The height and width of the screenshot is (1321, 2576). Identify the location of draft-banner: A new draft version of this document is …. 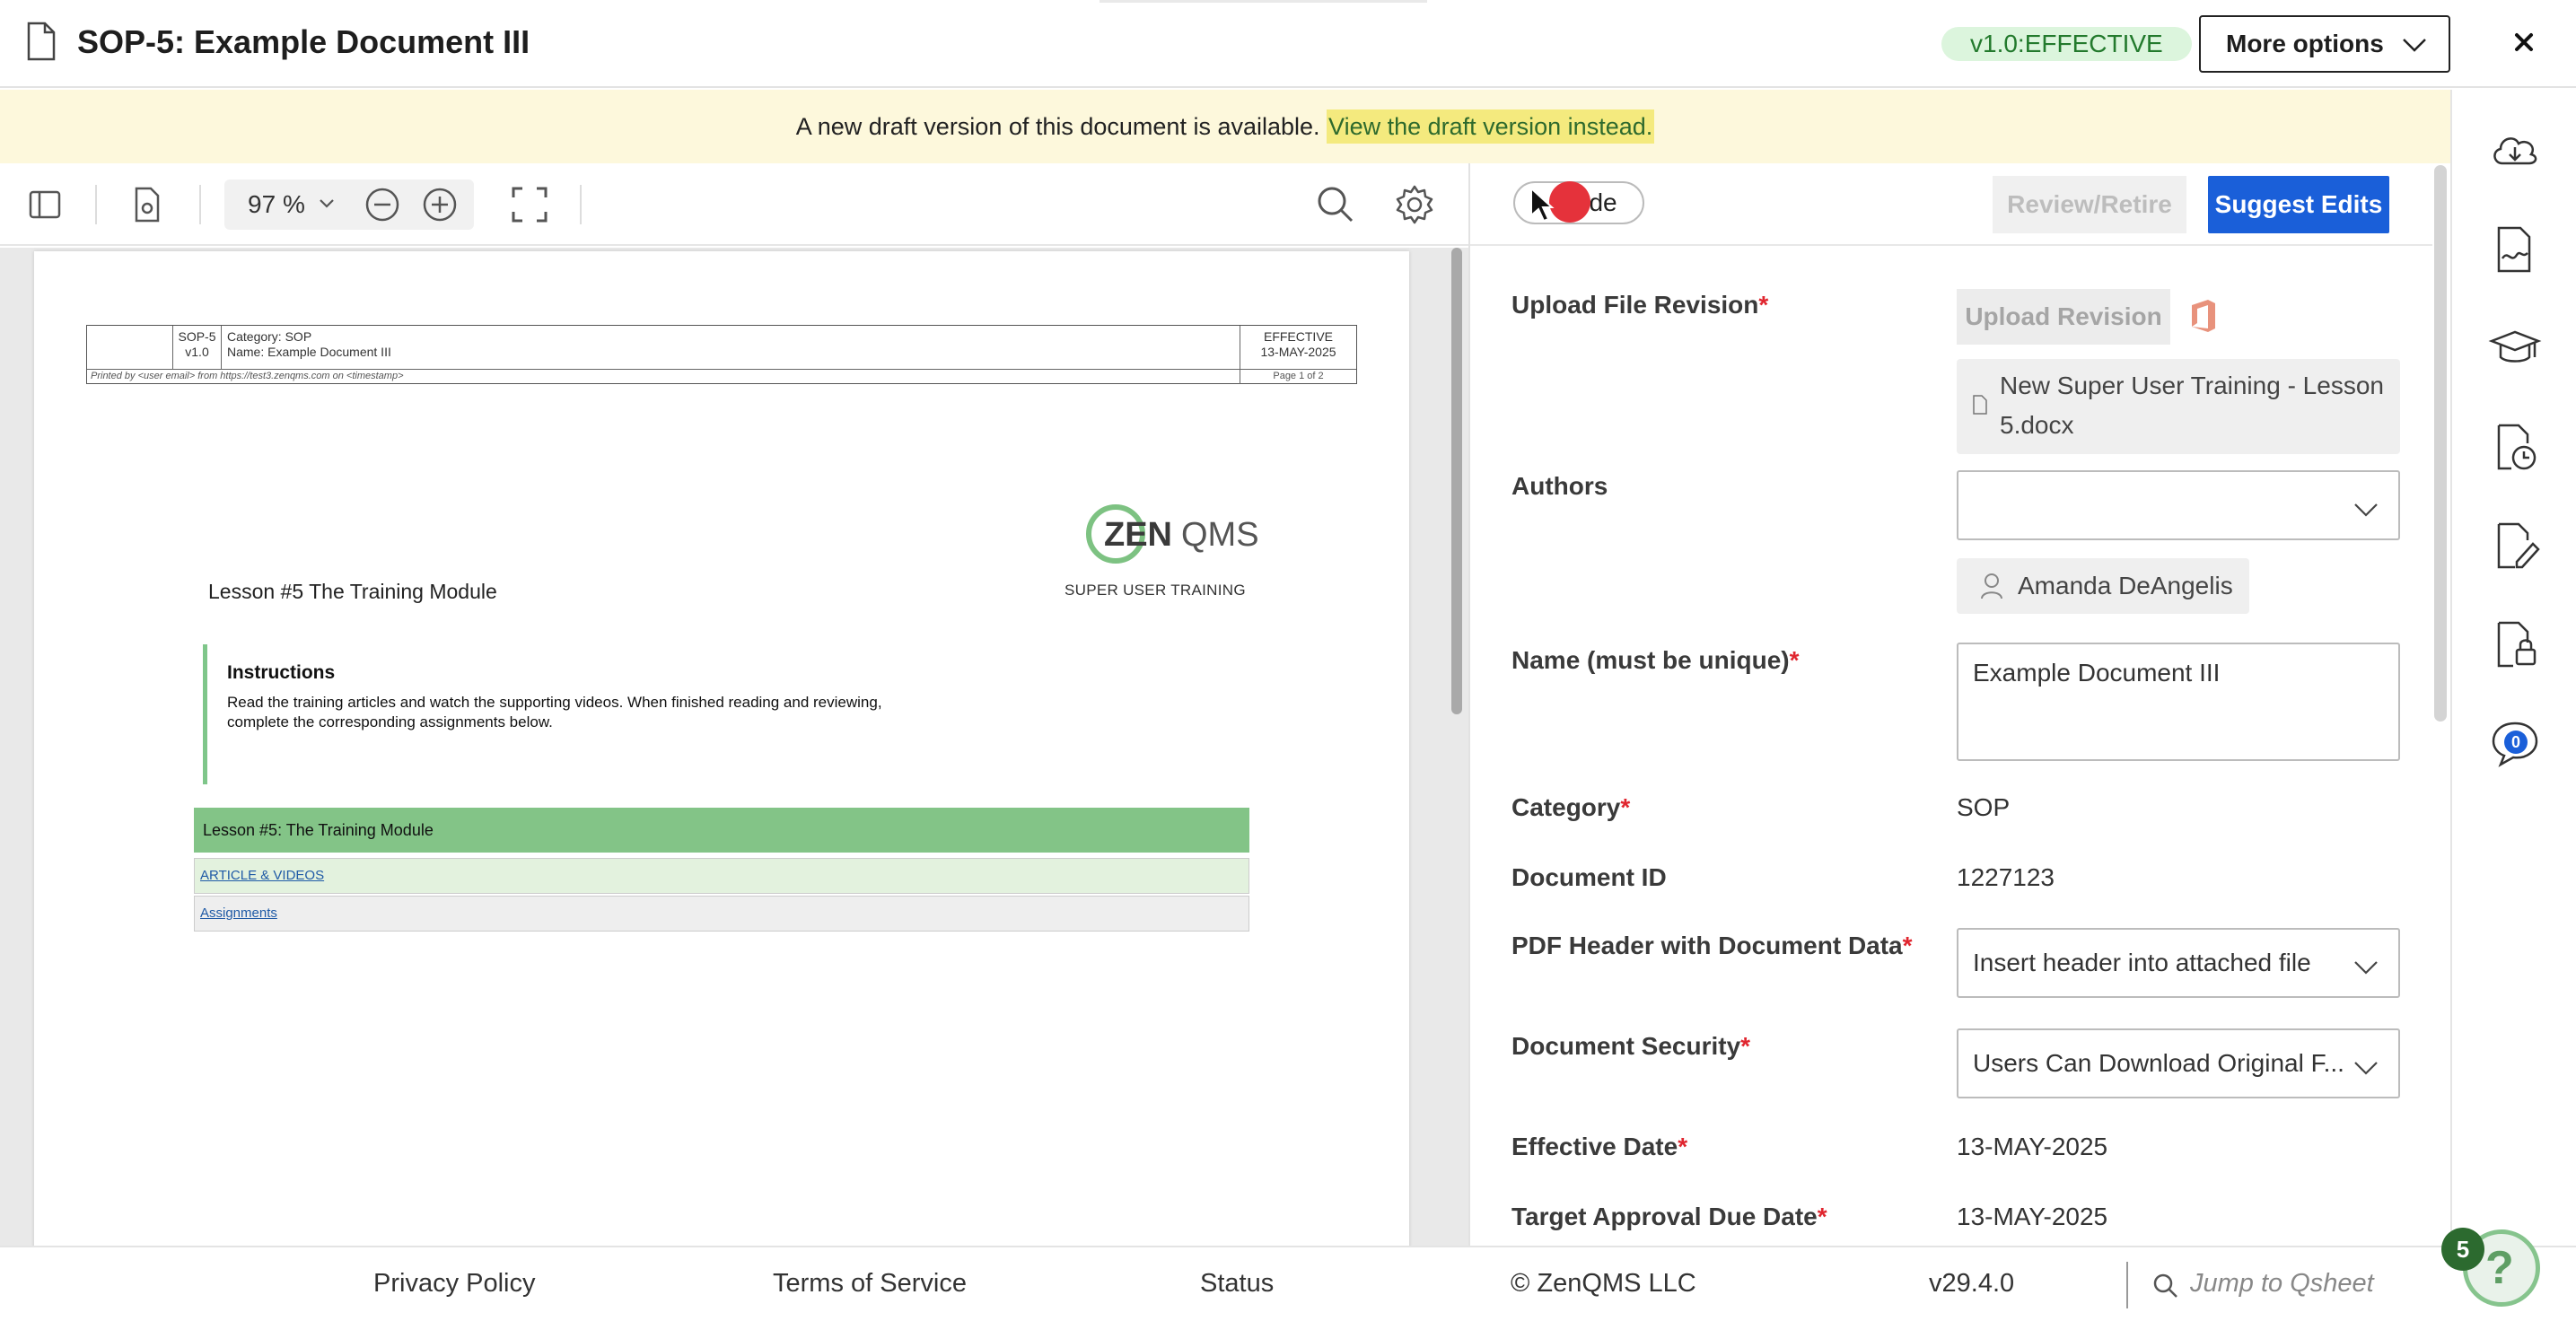
(1225, 126).